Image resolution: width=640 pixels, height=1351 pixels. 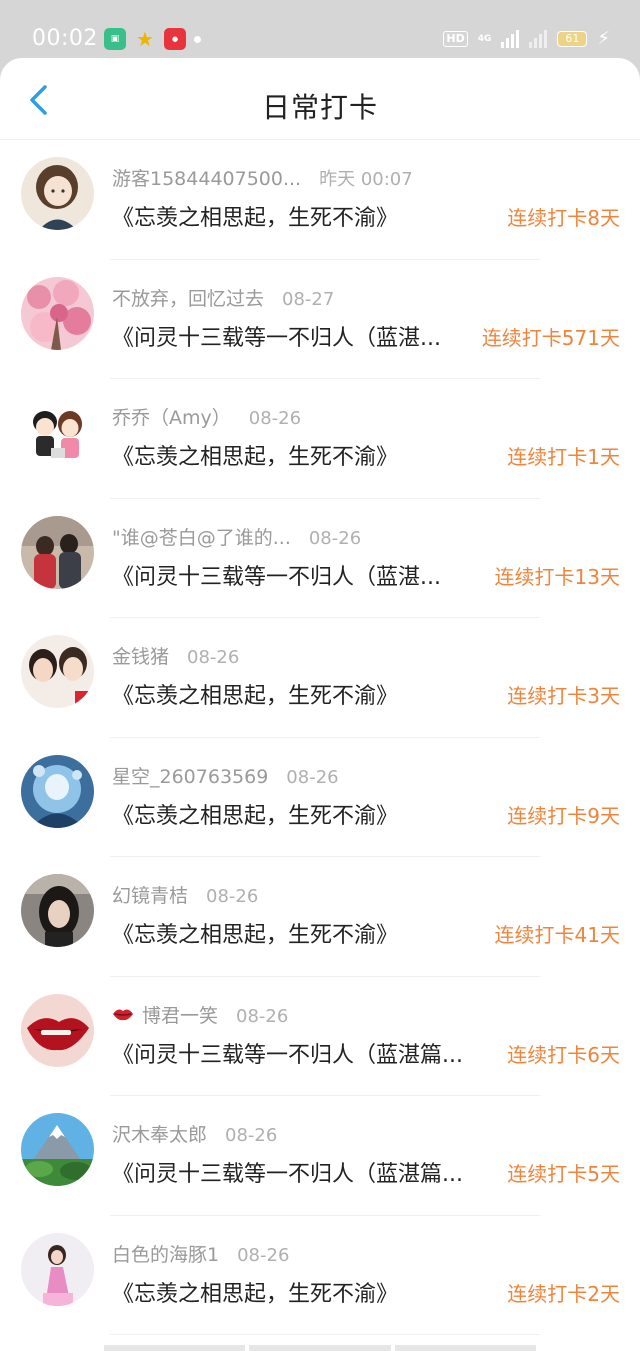 What do you see at coordinates (57, 1030) in the screenshot?
I see `avatar-red-lips-icon` at bounding box center [57, 1030].